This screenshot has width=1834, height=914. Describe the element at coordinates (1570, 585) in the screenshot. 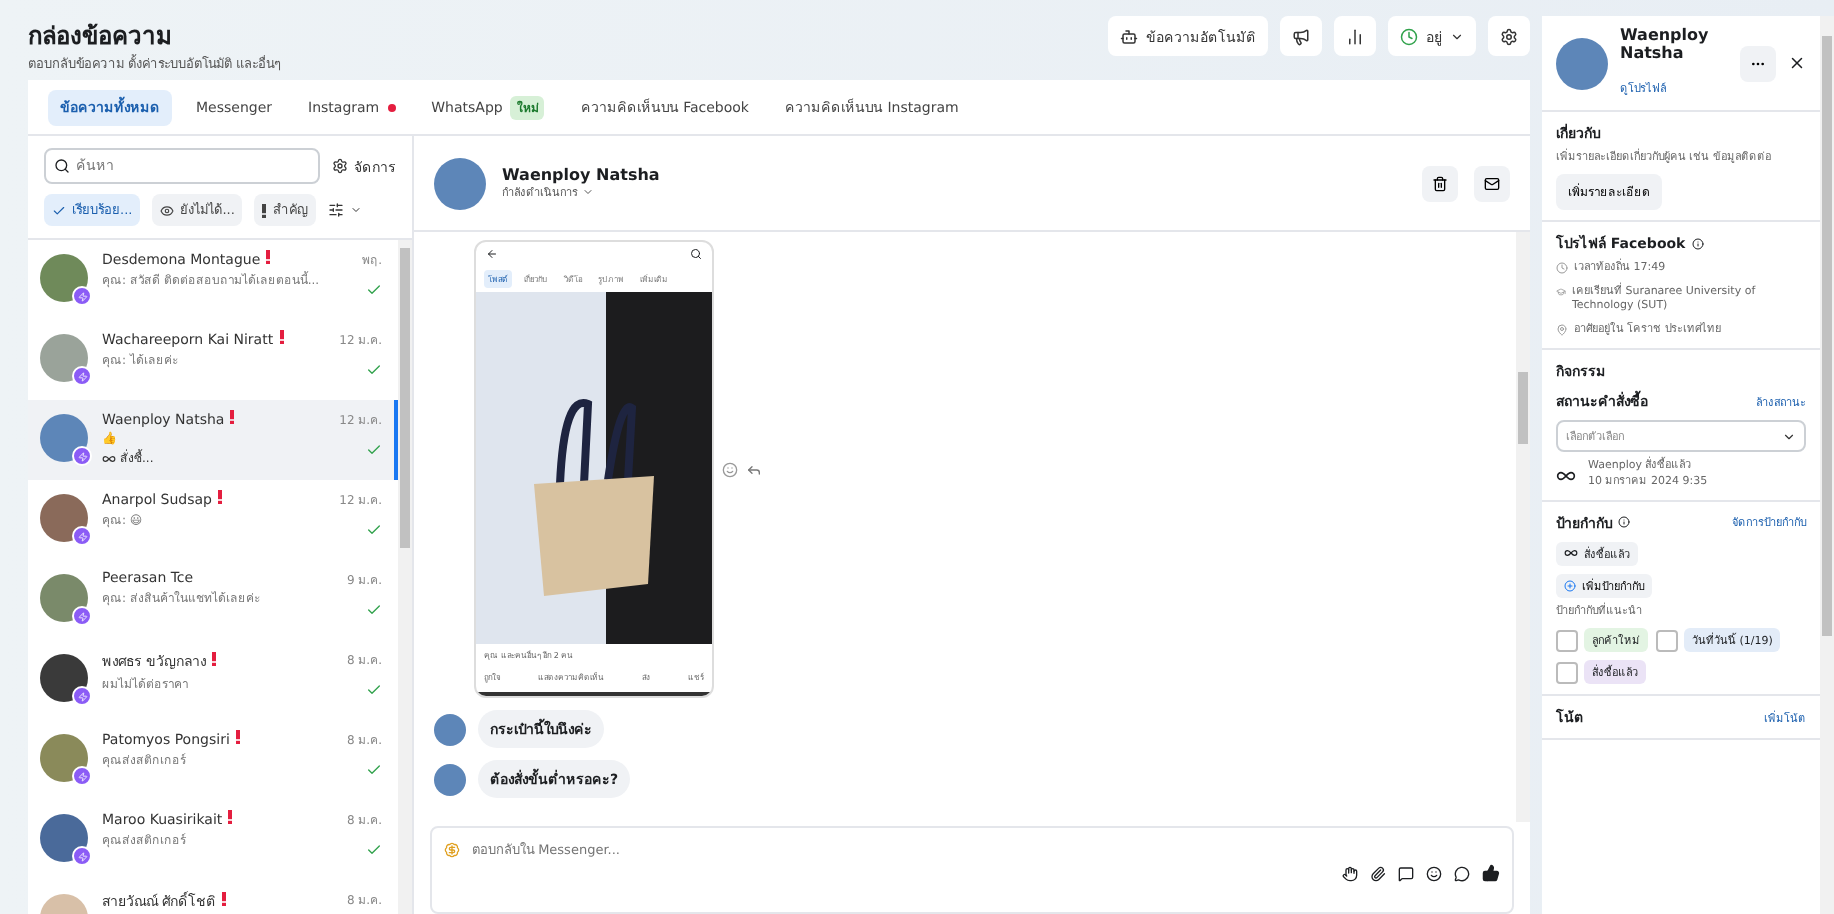

I see `plus-icon` at that location.